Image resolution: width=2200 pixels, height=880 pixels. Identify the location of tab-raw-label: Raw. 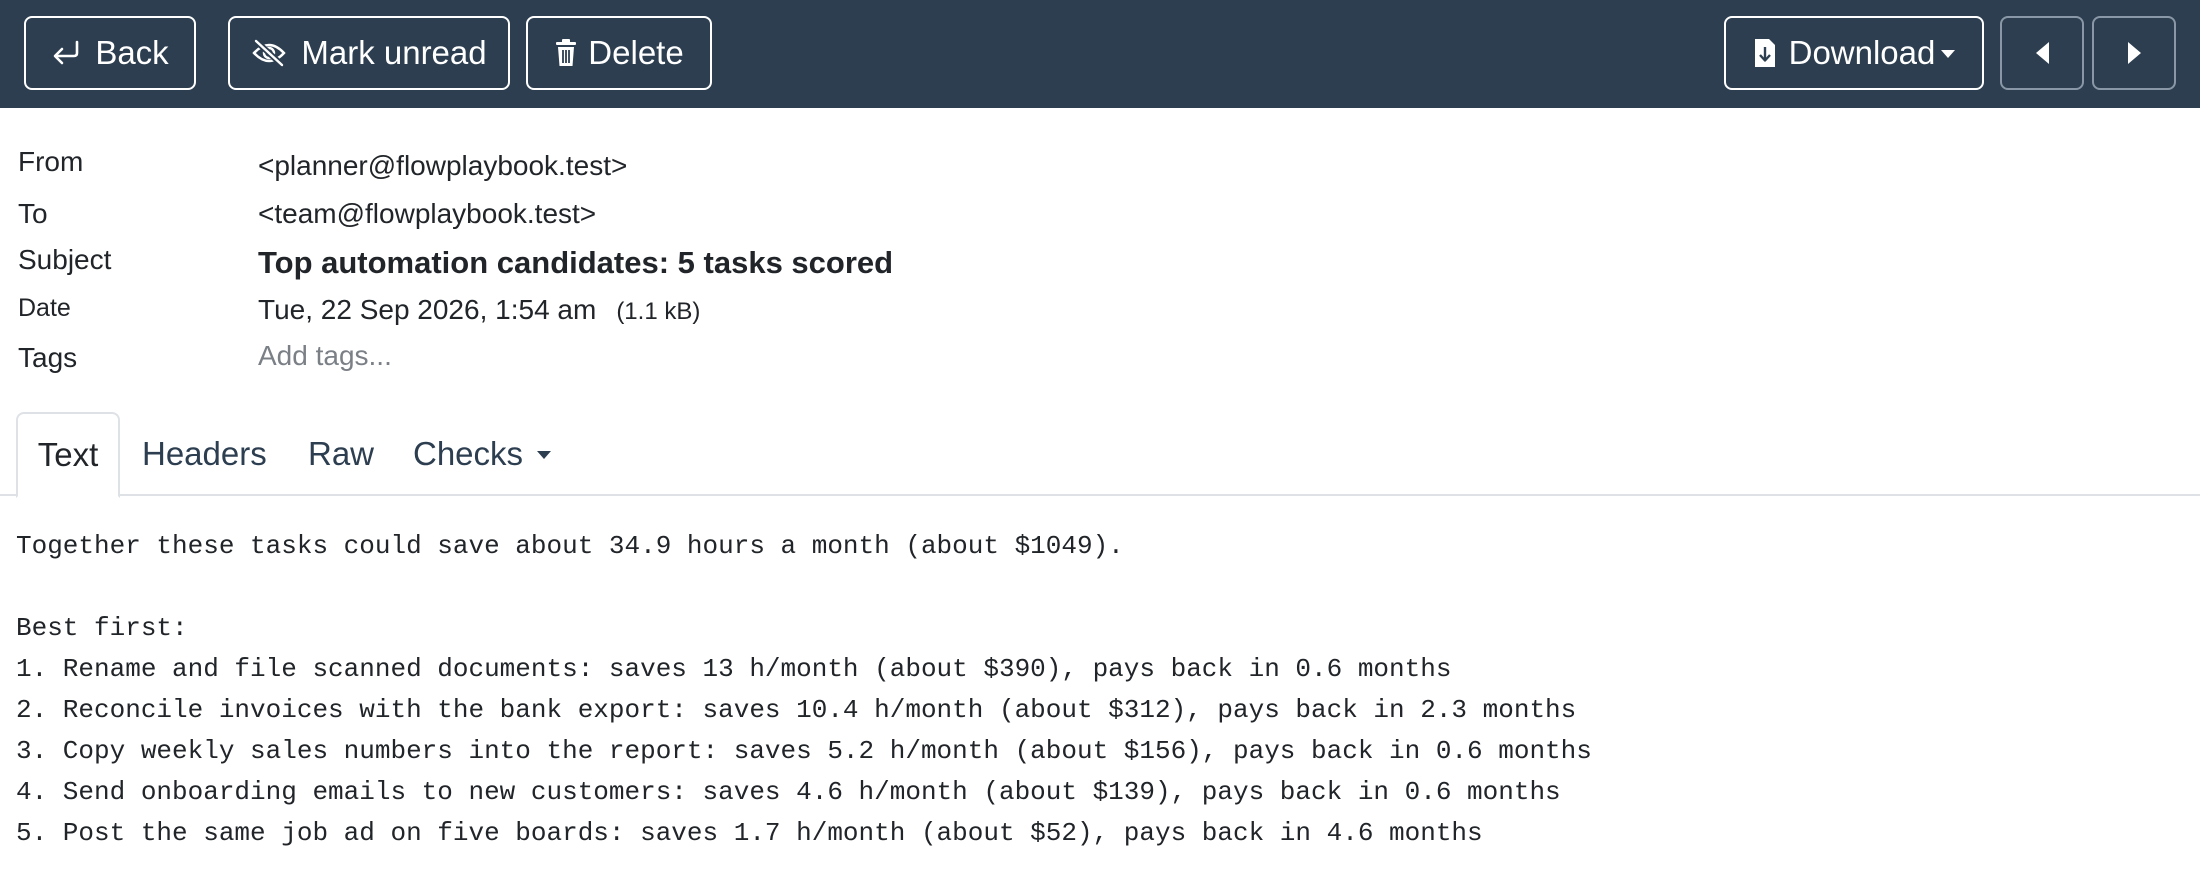
(341, 453).